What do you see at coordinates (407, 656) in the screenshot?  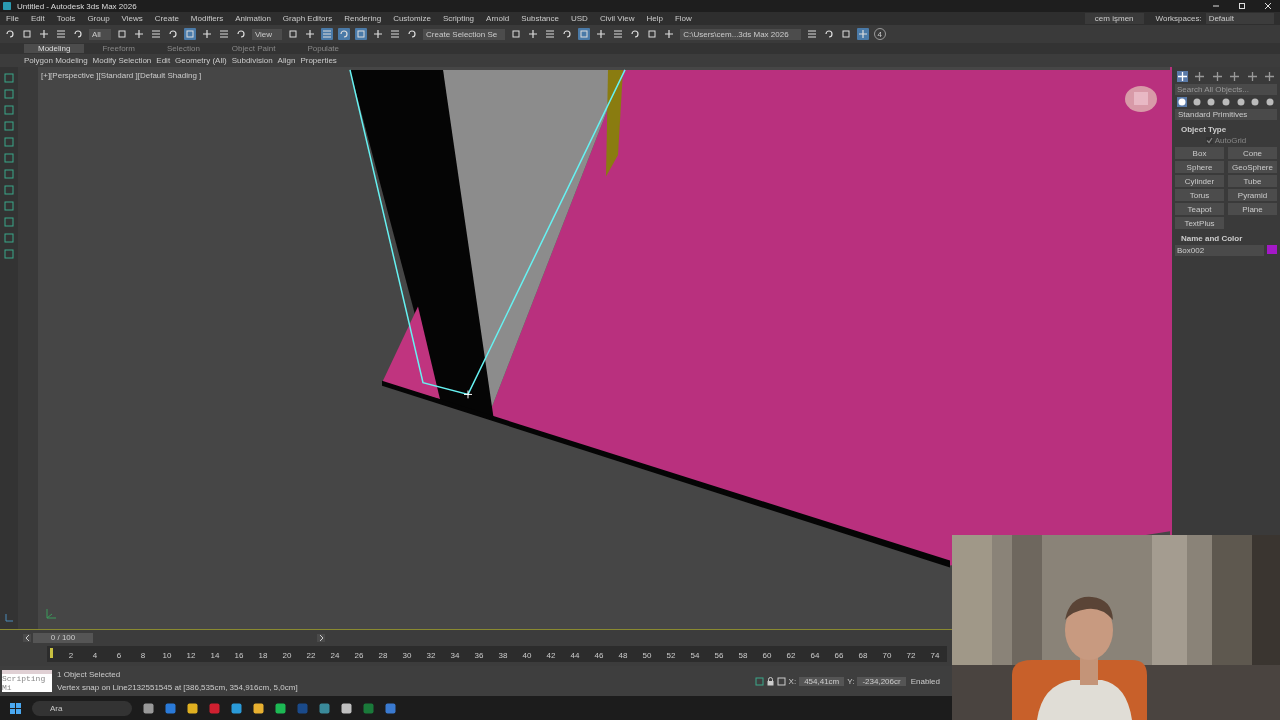 I see `frame-number: 30` at bounding box center [407, 656].